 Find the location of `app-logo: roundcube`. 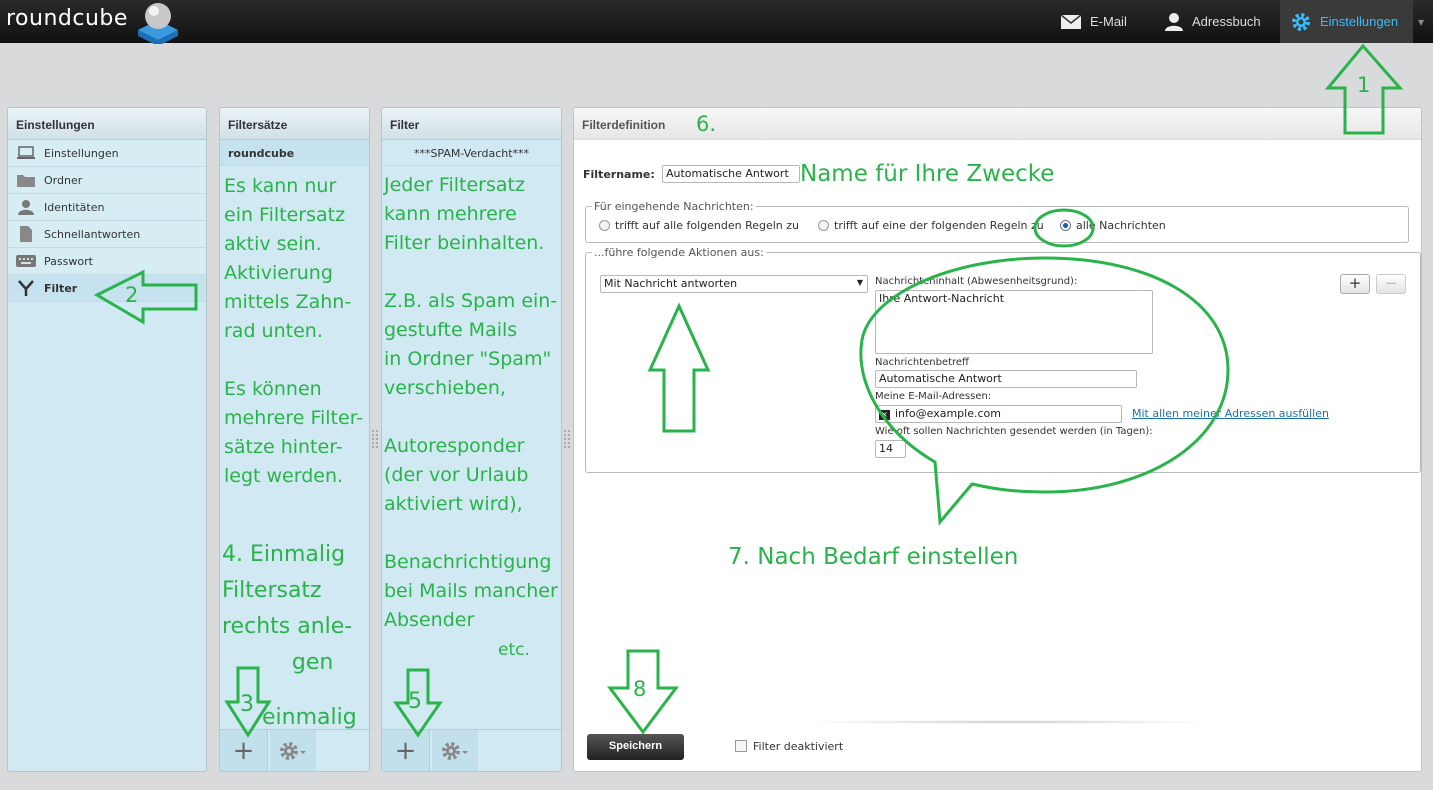

app-logo: roundcube is located at coordinates (67, 18).